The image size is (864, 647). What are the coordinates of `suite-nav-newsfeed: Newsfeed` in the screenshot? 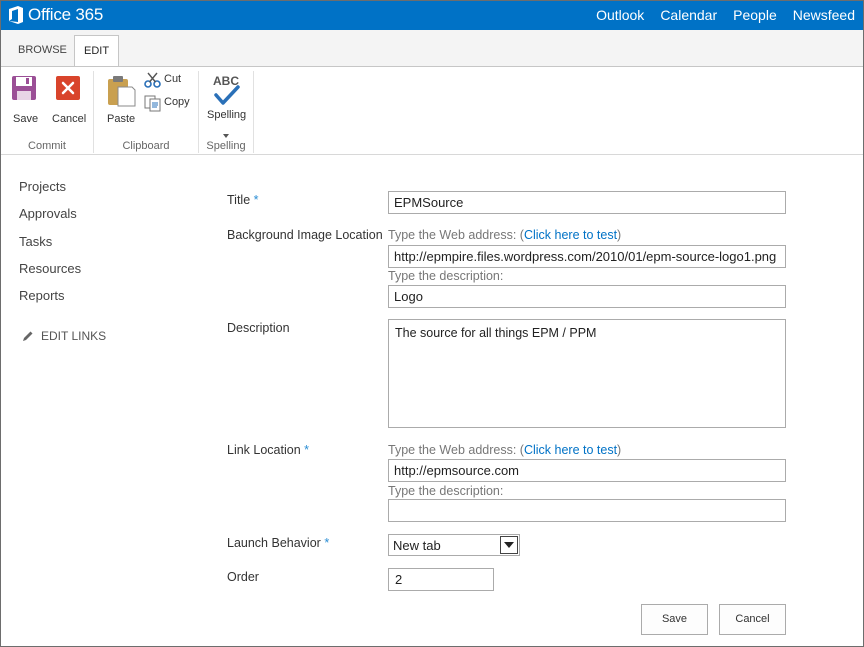 It's located at (824, 15).